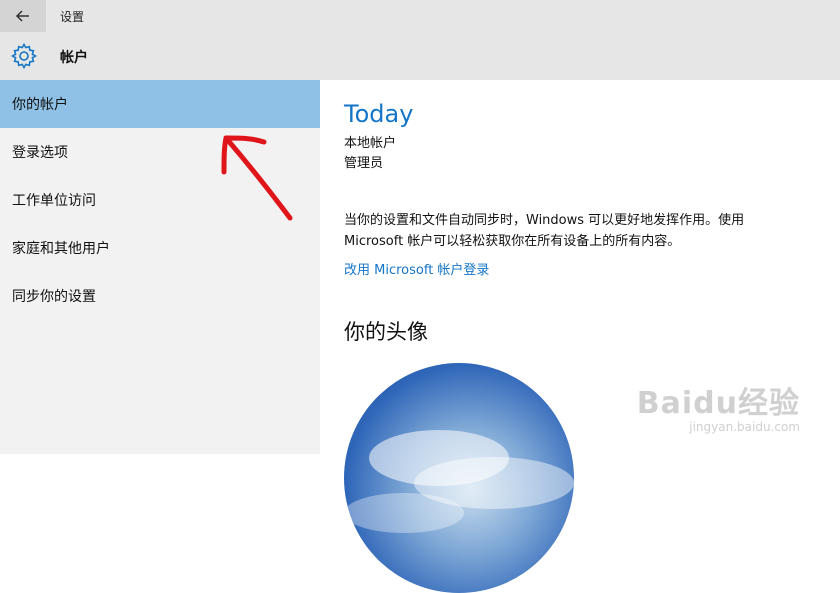 This screenshot has height=593, width=840. I want to click on avatar, so click(459, 478).